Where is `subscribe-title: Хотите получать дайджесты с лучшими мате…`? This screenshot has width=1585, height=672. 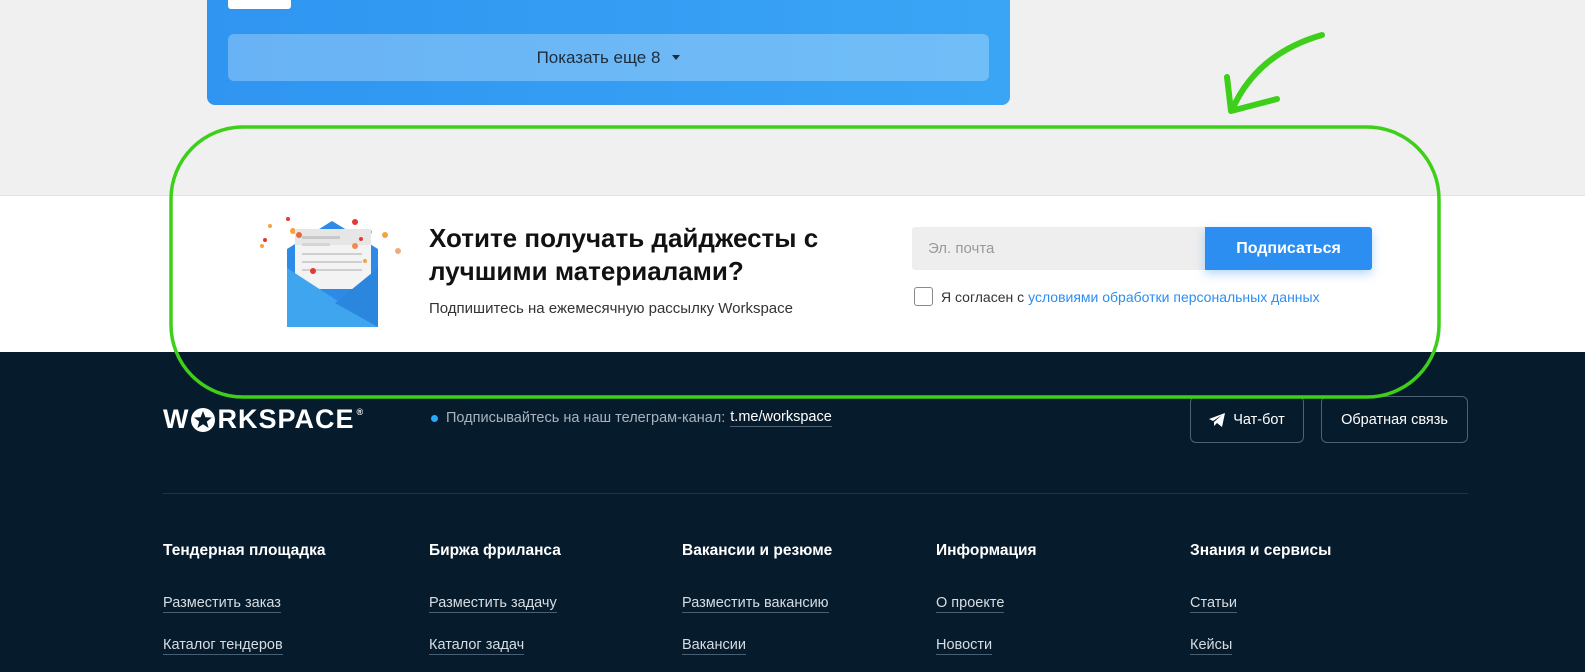
subscribe-title: Хотите получать дайджесты с лучшими мате… is located at coordinates (624, 254).